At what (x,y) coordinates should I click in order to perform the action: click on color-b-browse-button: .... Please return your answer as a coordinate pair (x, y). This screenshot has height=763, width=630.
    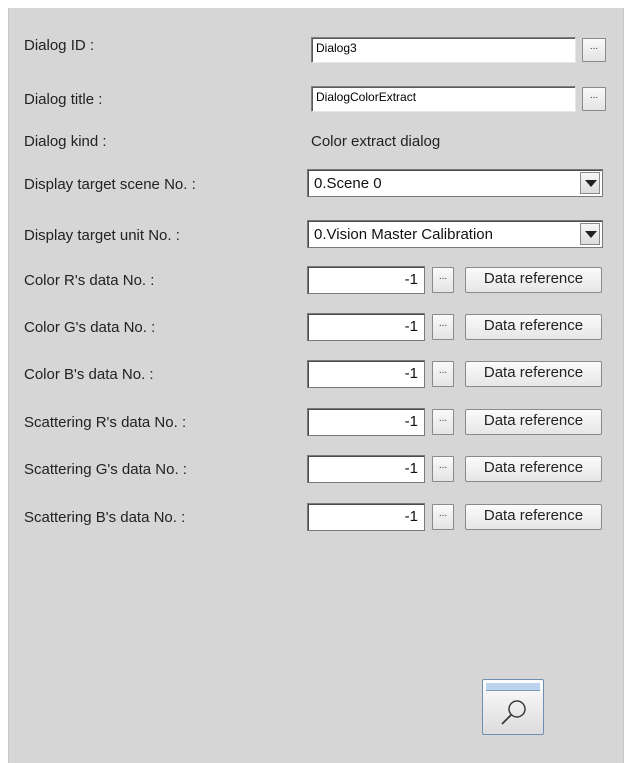
    Looking at the image, I should click on (443, 374).